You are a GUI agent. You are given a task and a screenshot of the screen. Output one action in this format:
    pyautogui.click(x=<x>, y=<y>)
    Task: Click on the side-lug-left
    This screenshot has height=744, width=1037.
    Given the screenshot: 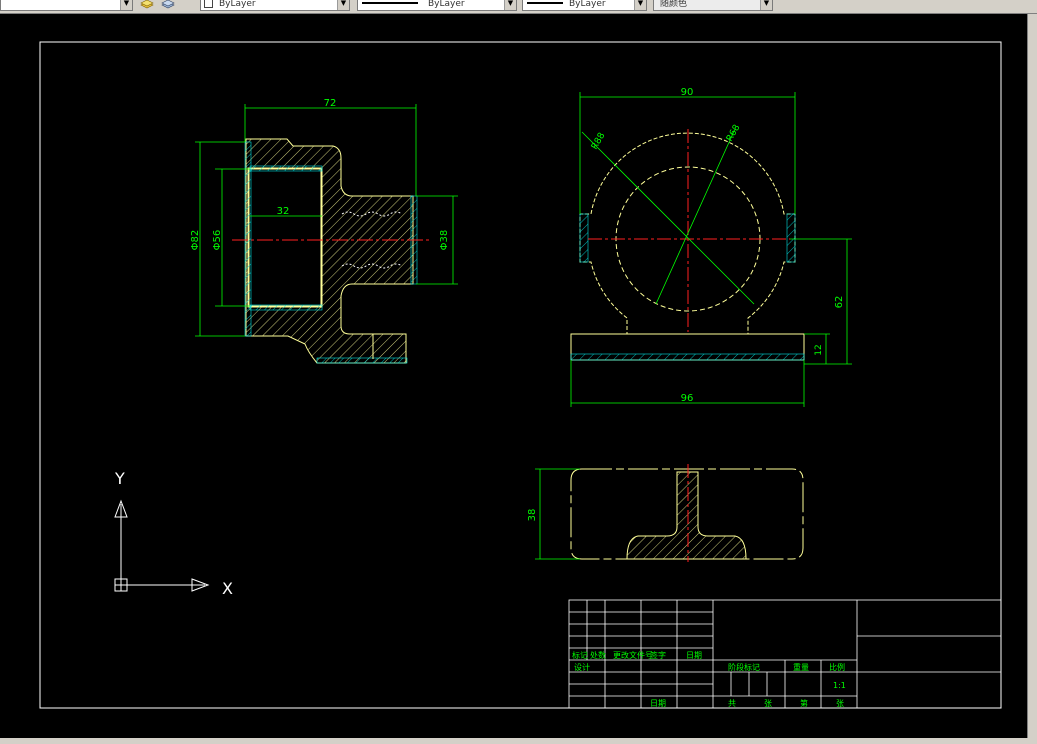 What is the action you would take?
    pyautogui.click(x=584, y=238)
    